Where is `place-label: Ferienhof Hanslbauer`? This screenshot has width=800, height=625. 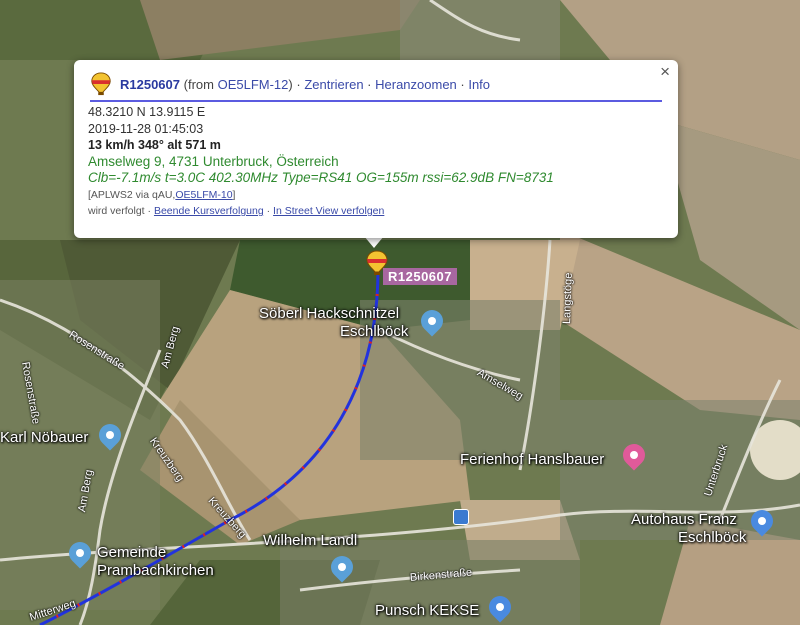 place-label: Ferienhof Hanslbauer is located at coordinates (532, 459).